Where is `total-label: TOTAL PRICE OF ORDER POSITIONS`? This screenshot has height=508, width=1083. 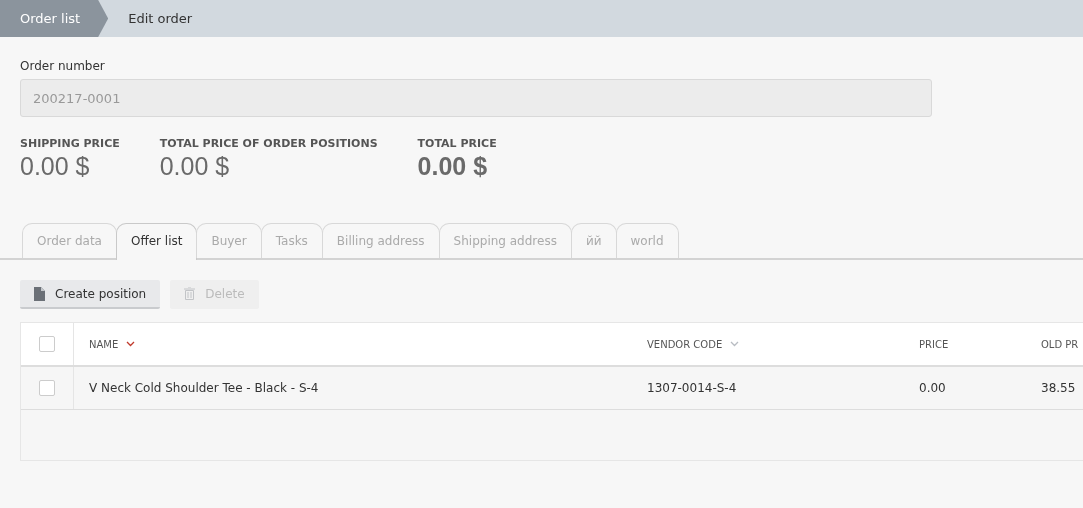
total-label: TOTAL PRICE OF ORDER POSITIONS is located at coordinates (268, 143).